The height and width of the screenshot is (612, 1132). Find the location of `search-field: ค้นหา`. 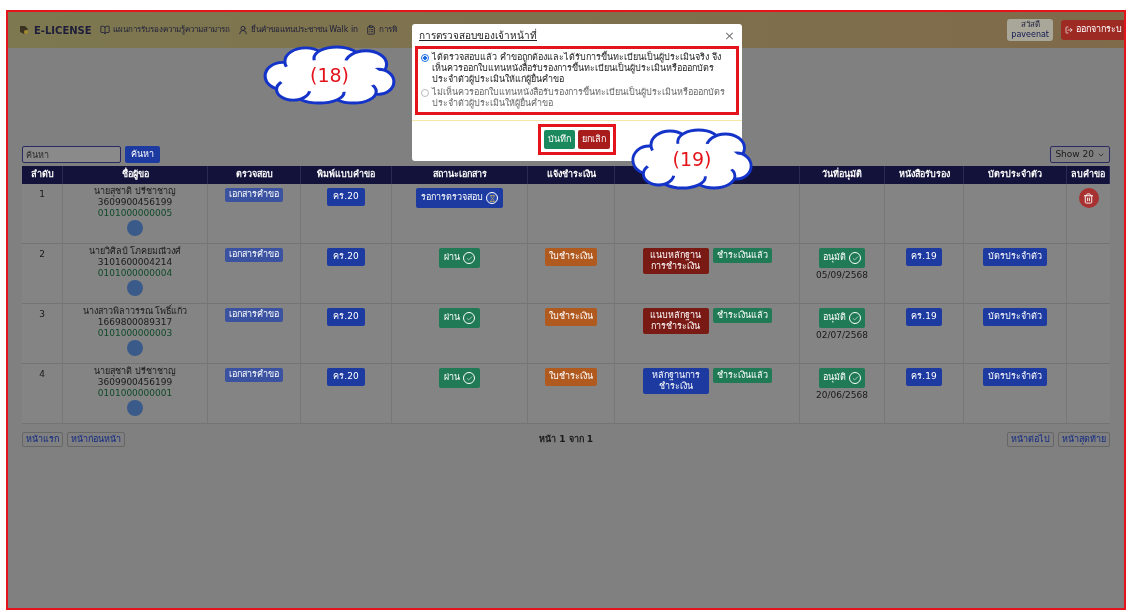

search-field: ค้นหา is located at coordinates (71, 154).